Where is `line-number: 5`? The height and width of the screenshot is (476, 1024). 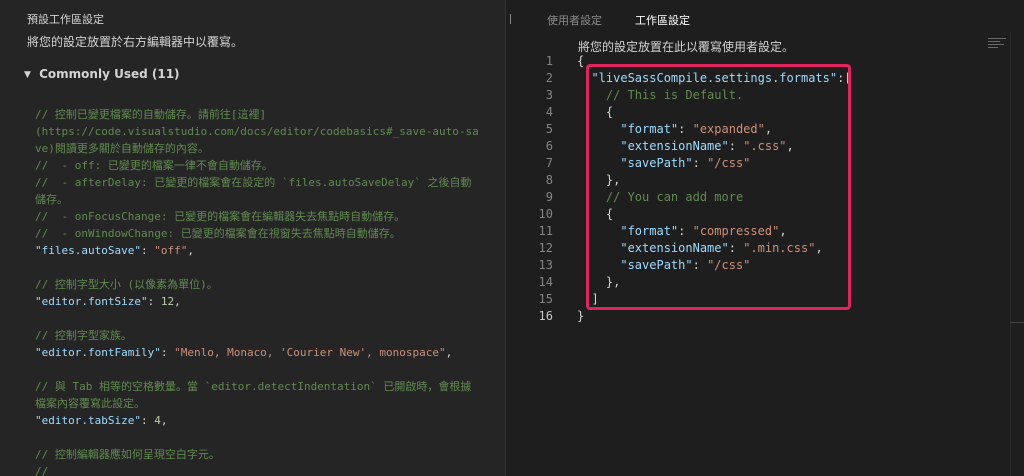
line-number: 5 is located at coordinates (549, 129).